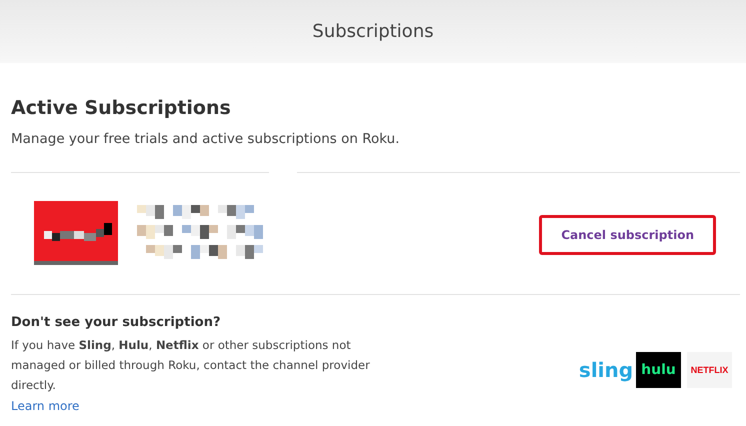 The width and height of the screenshot is (746, 426). I want to click on help-text: If you have Sling, Hulu, Netflix or other subscriptions not managed or billed through Roku, contact the channel provider directly., so click(191, 365).